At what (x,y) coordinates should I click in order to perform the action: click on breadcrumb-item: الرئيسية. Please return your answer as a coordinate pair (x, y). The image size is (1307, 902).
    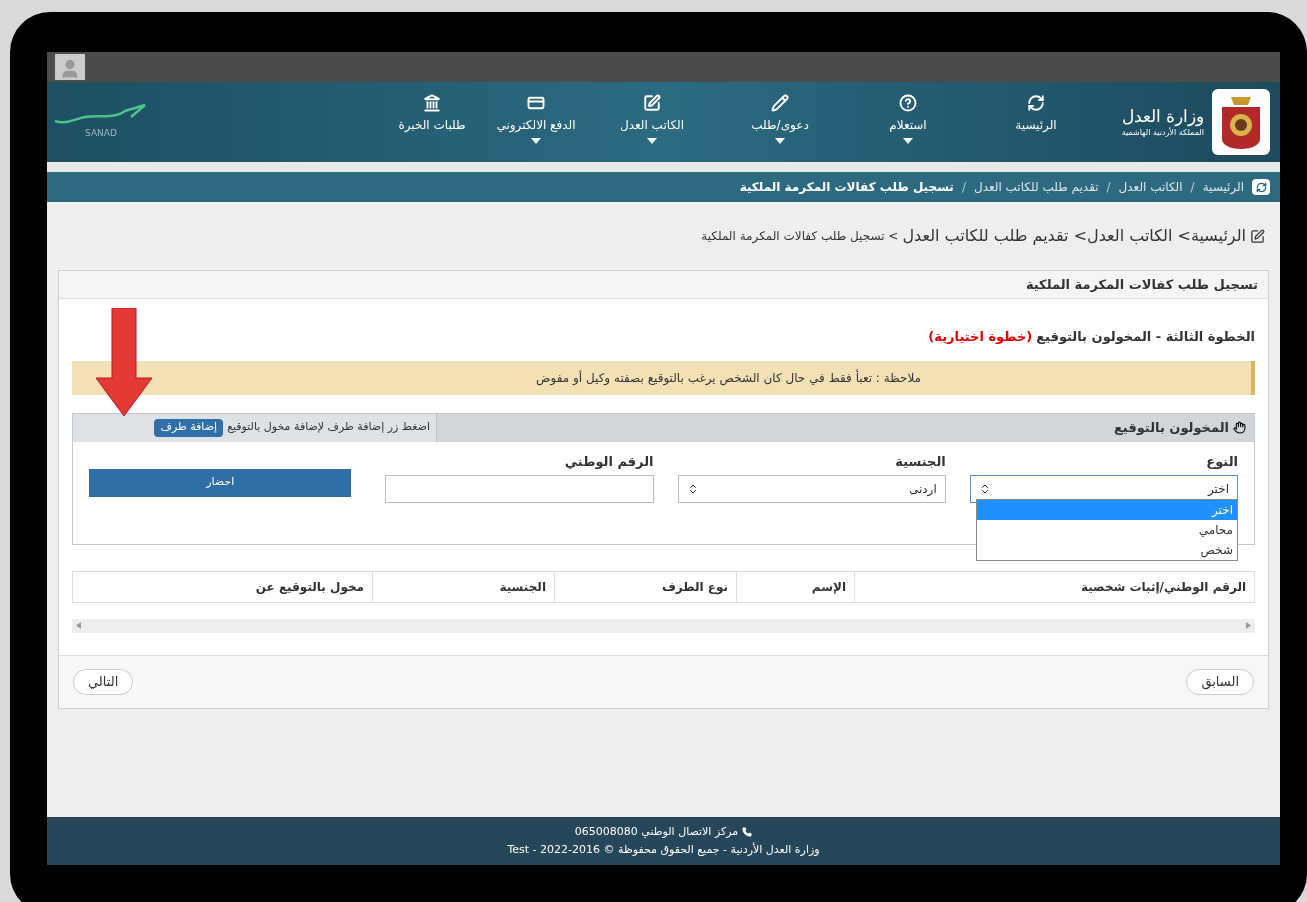
    Looking at the image, I should click on (1223, 187).